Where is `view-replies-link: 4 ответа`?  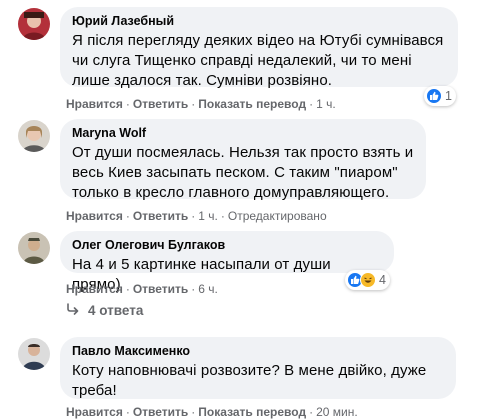 view-replies-link: 4 ответа is located at coordinates (104, 310).